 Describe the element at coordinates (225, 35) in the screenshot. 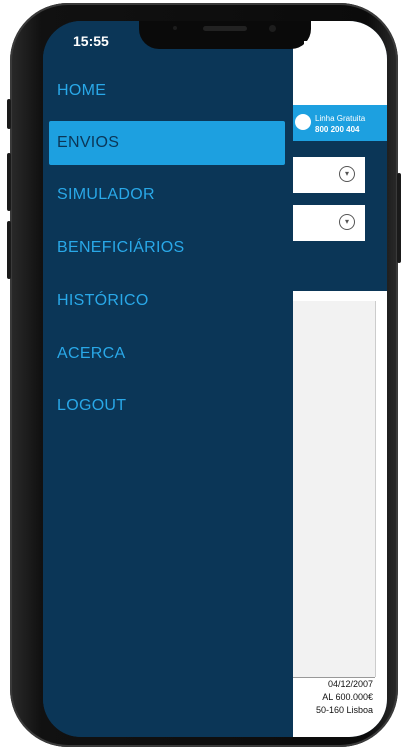

I see `notch` at that location.